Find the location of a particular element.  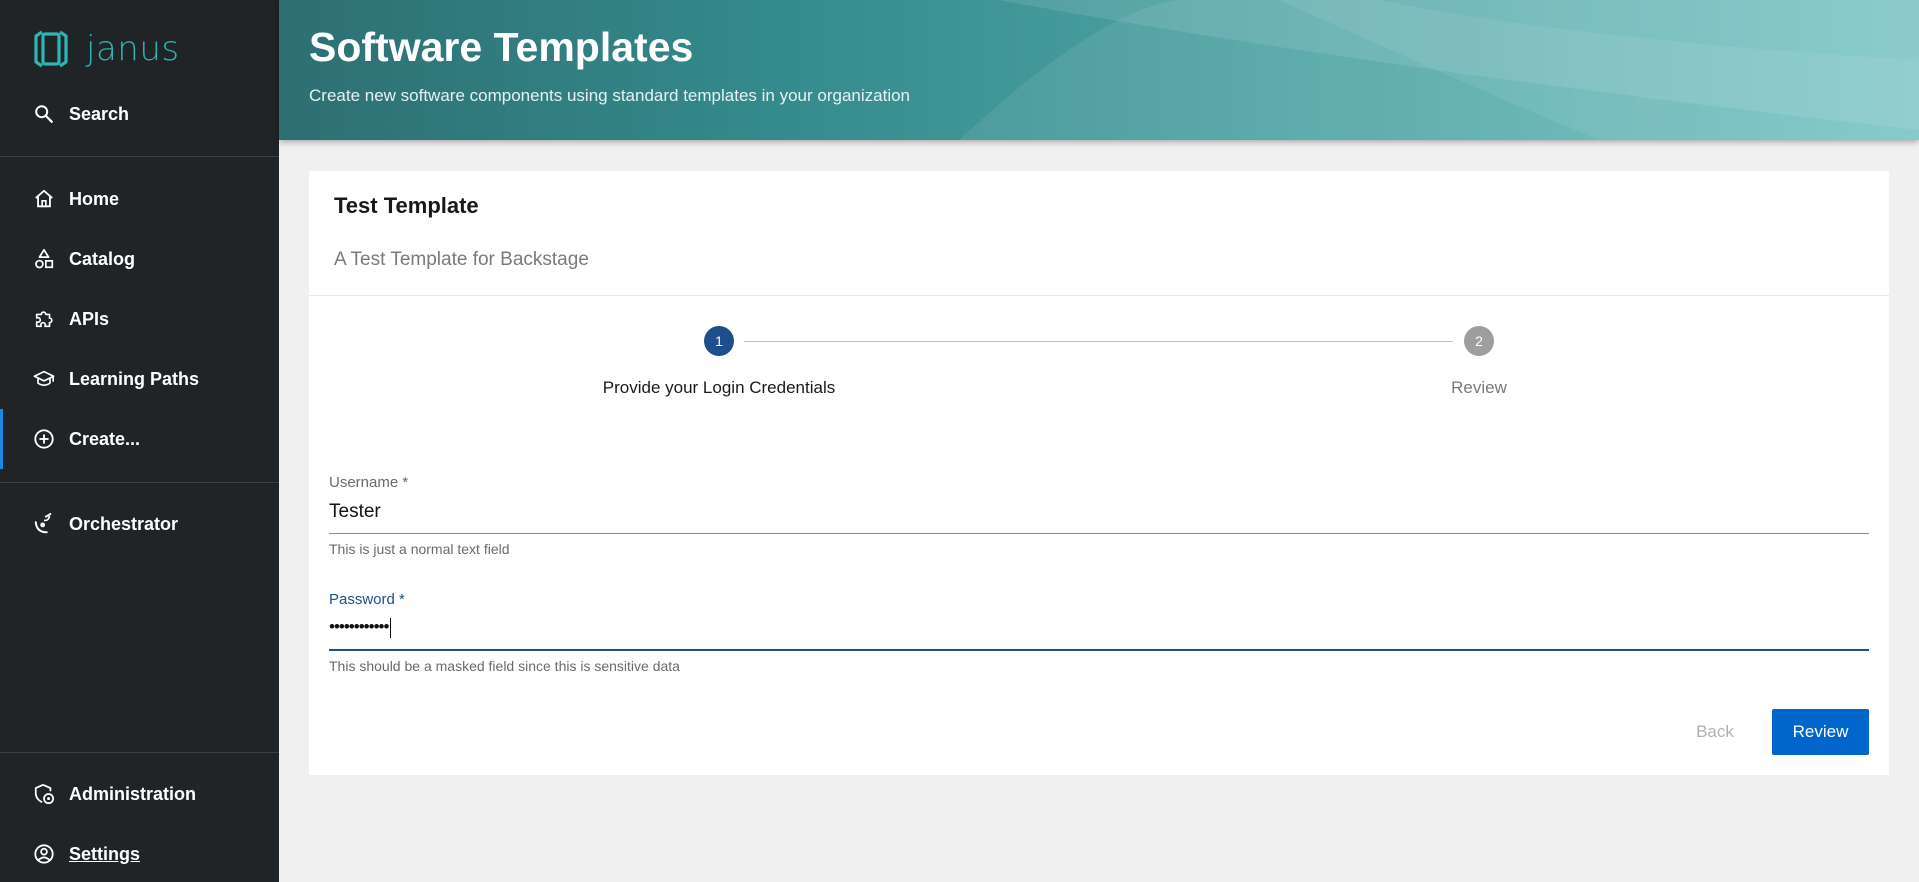

sidebar-item-learning-paths: Learning Paths is located at coordinates (139, 379).